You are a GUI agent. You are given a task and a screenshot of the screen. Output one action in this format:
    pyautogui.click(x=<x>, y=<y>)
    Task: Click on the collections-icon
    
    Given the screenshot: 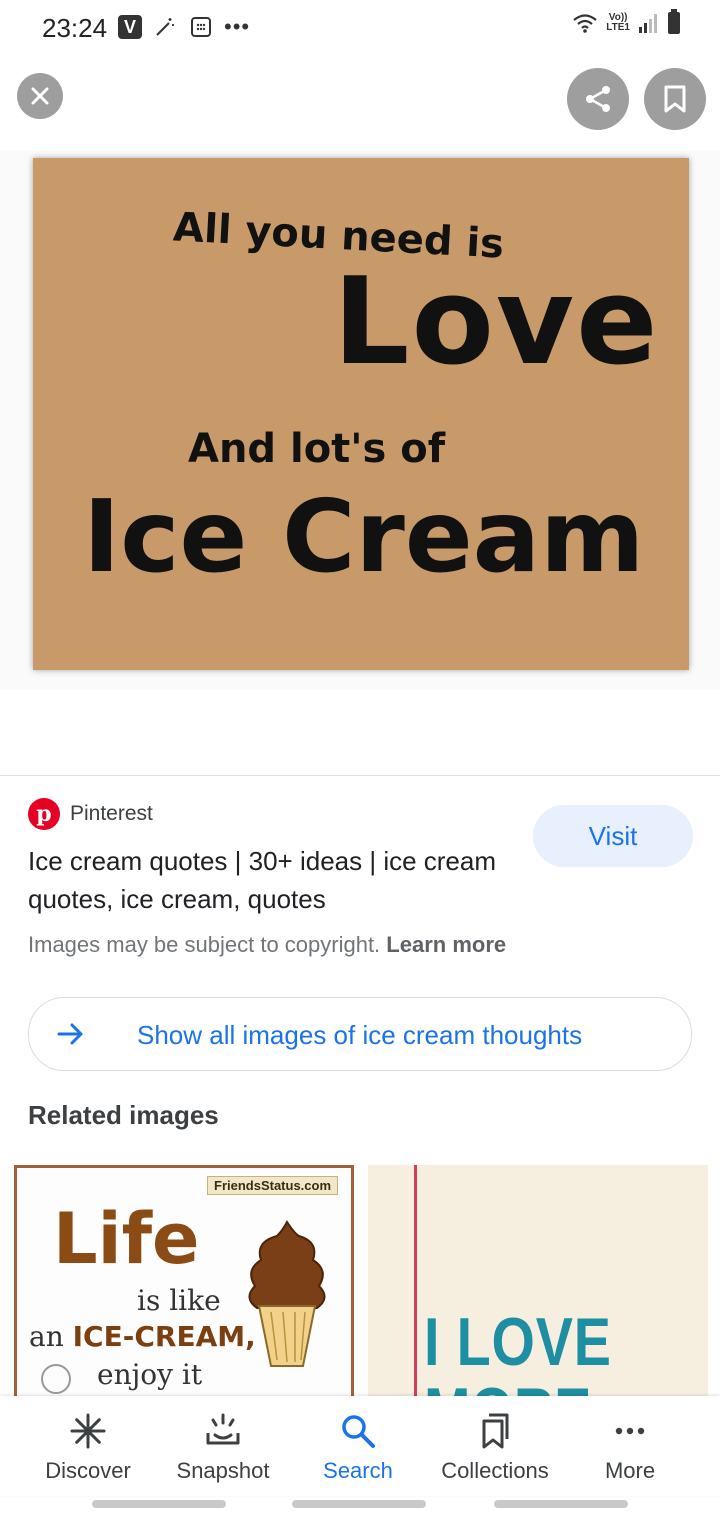 What is the action you would take?
    pyautogui.click(x=495, y=1431)
    